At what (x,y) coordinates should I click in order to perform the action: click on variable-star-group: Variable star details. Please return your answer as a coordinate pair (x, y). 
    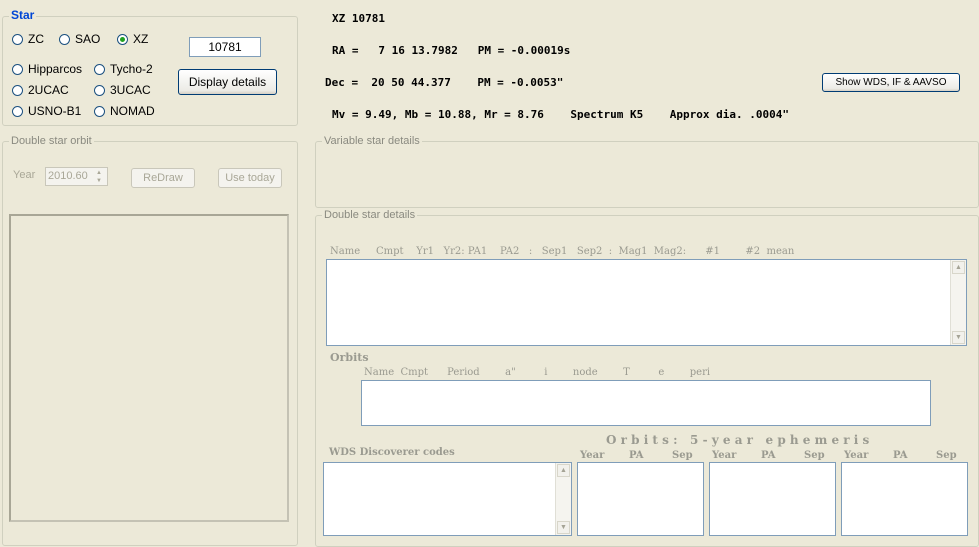
    Looking at the image, I should click on (647, 171).